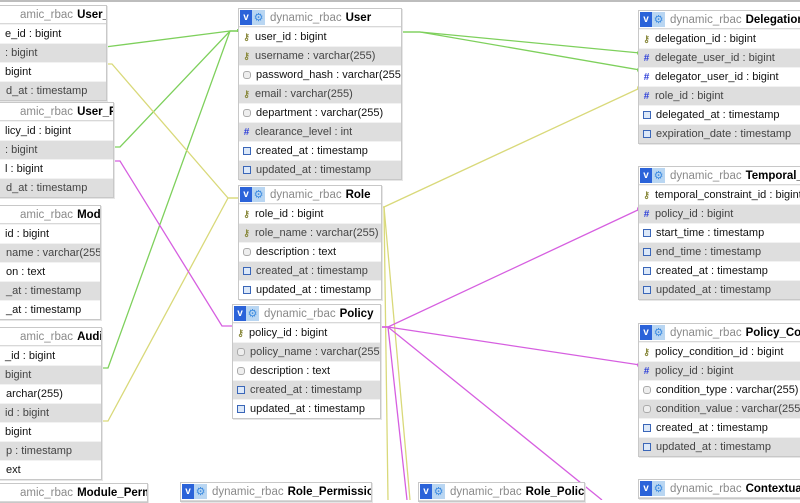 This screenshot has width=800, height=503. I want to click on table-header: v⚙ dynamic_rbacRole_Policy, so click(501, 492).